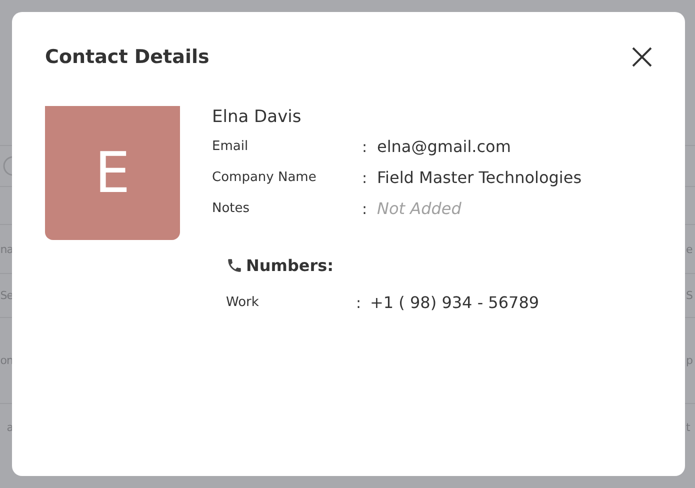  Describe the element at coordinates (127, 57) in the screenshot. I see `dialog-title: Contact Details` at that location.